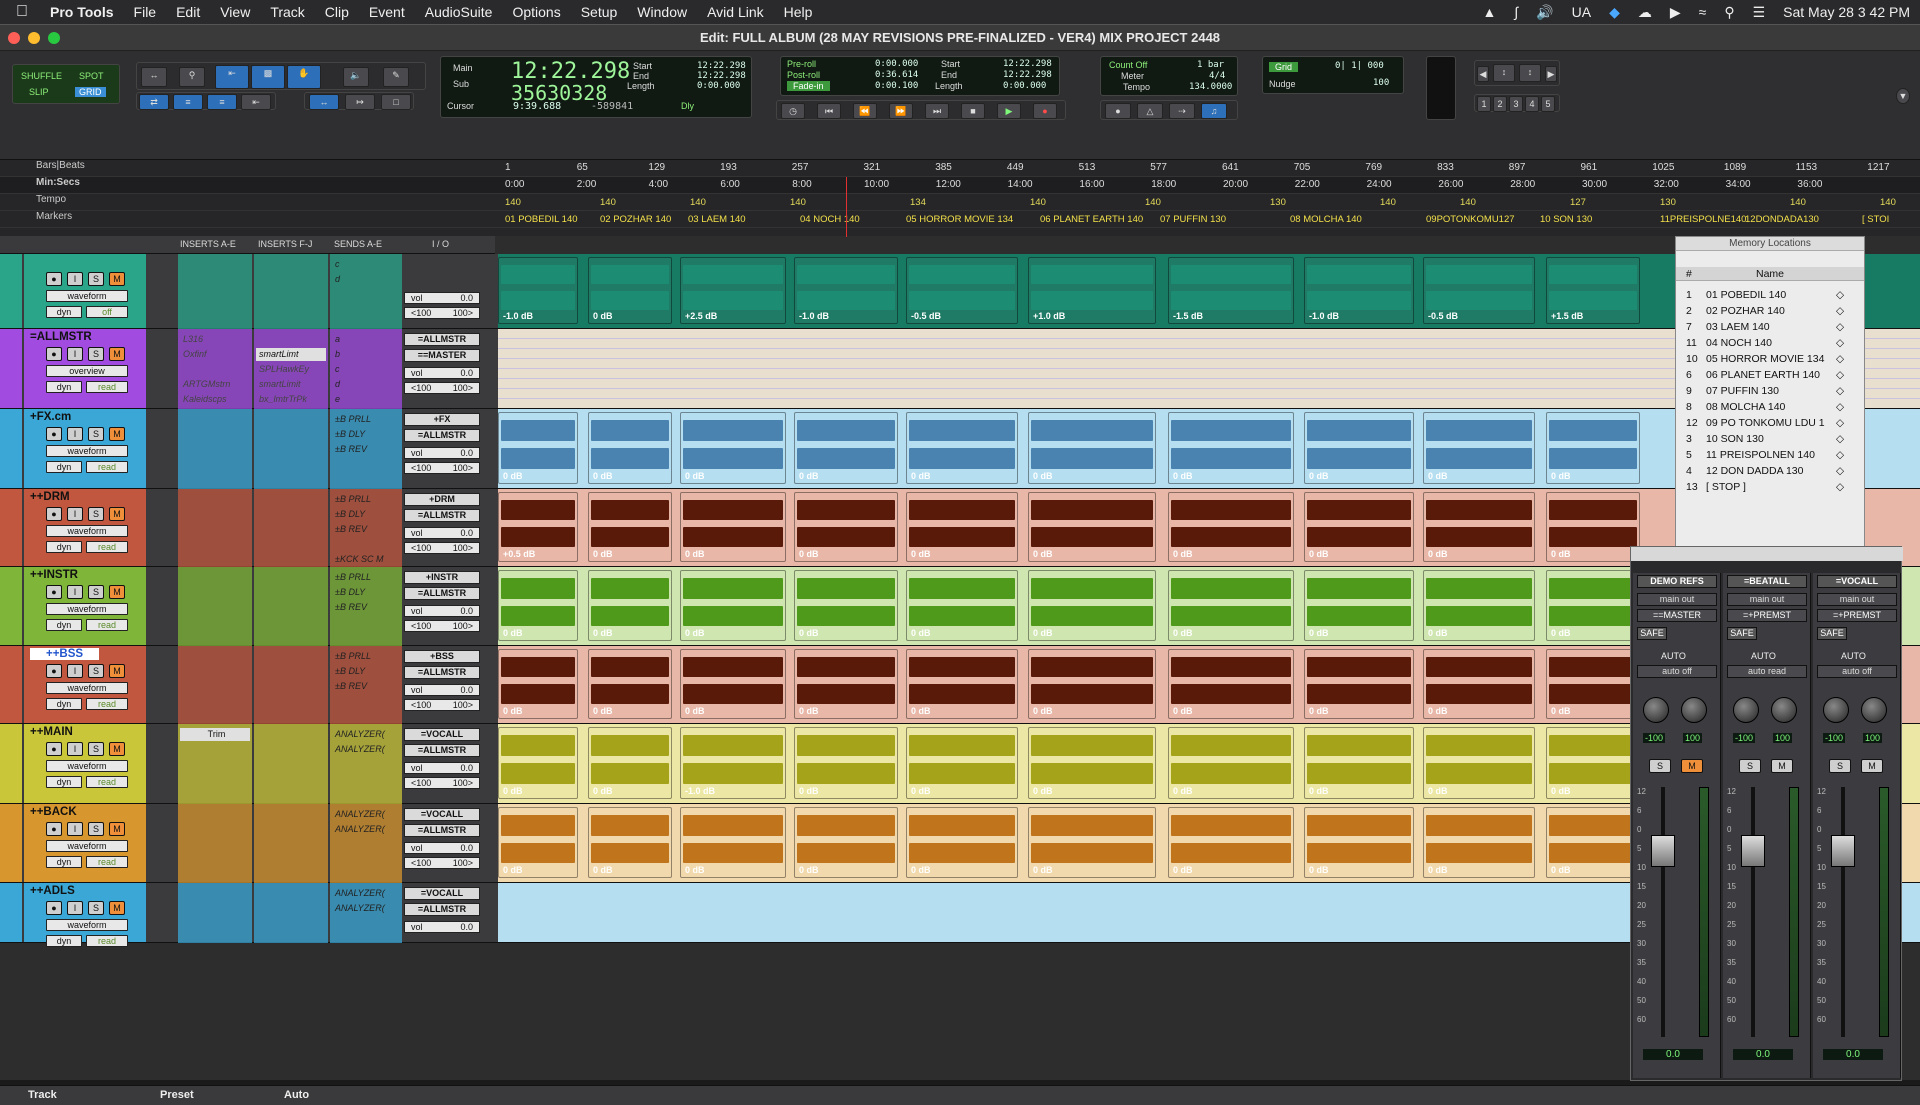  What do you see at coordinates (541, 219) in the screenshot?
I see `marker: 01 POBEDIL 140` at bounding box center [541, 219].